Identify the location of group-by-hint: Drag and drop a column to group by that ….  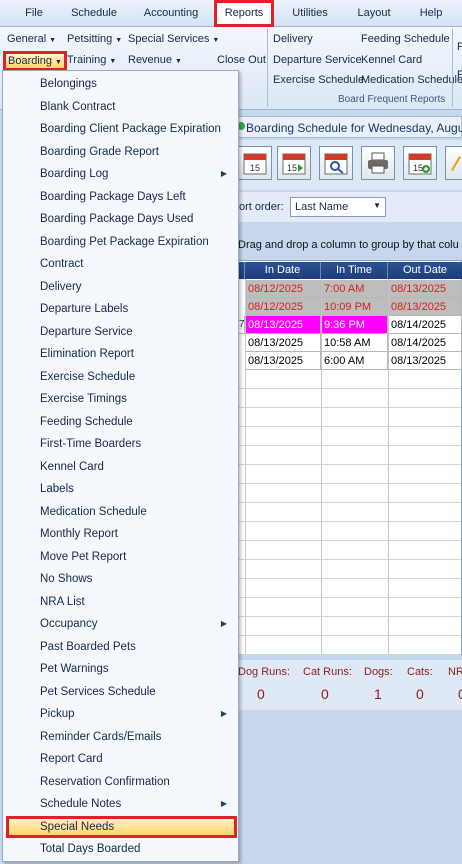
(350, 246).